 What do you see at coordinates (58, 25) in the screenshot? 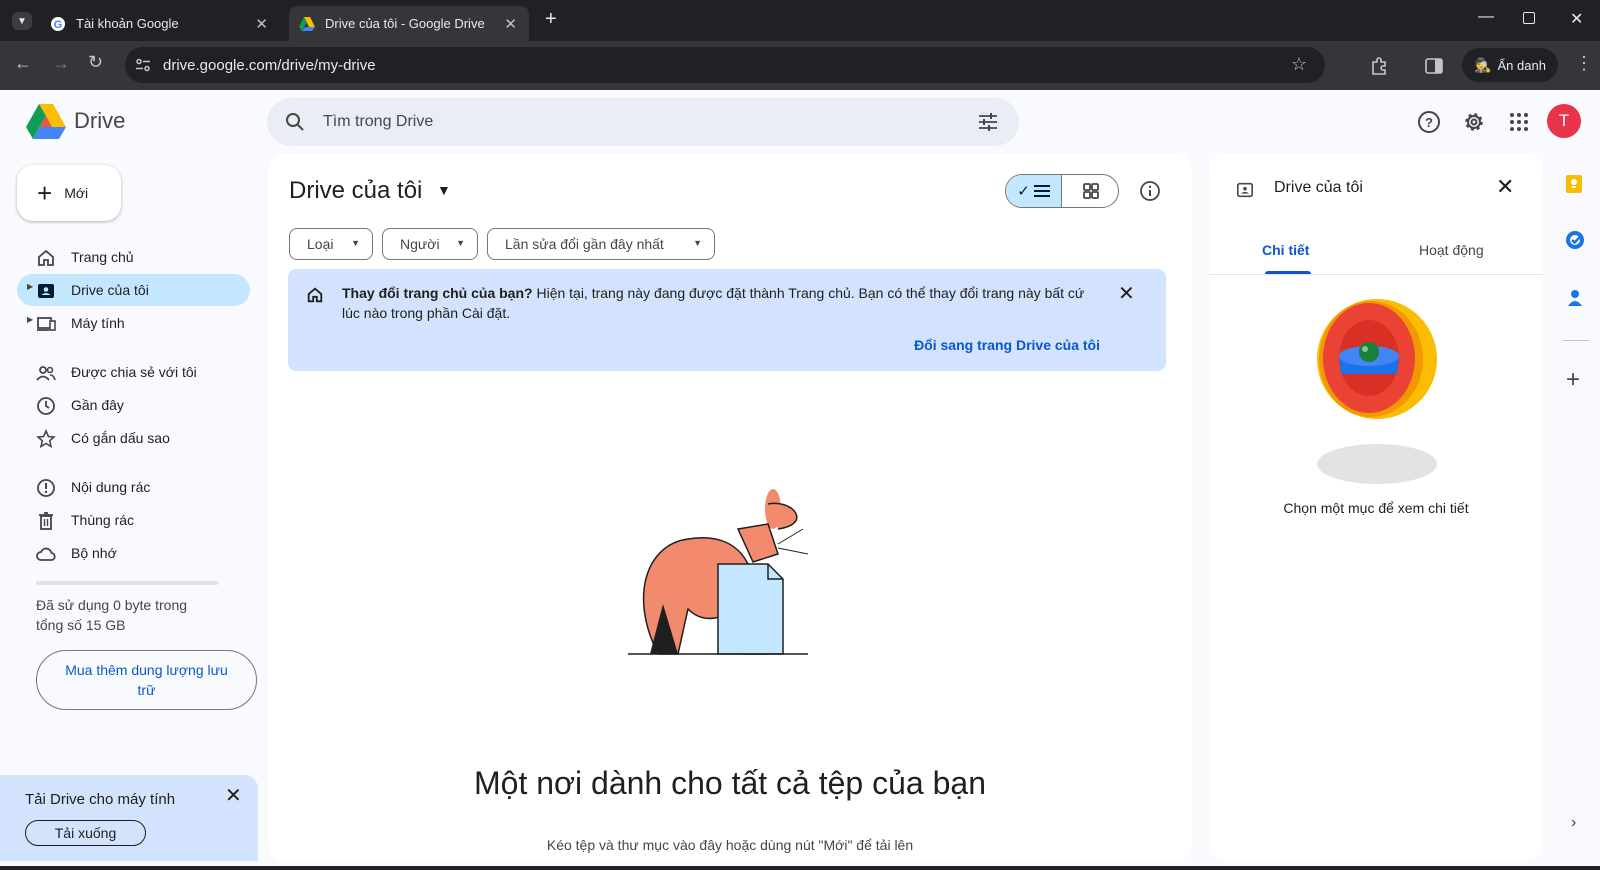
I see `svg-text: G` at bounding box center [58, 25].